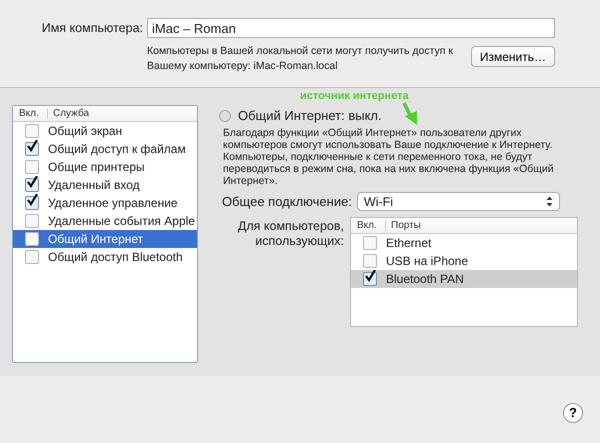 Image resolution: width=600 pixels, height=443 pixels. I want to click on list-row: Удаленный вход, so click(105, 185).